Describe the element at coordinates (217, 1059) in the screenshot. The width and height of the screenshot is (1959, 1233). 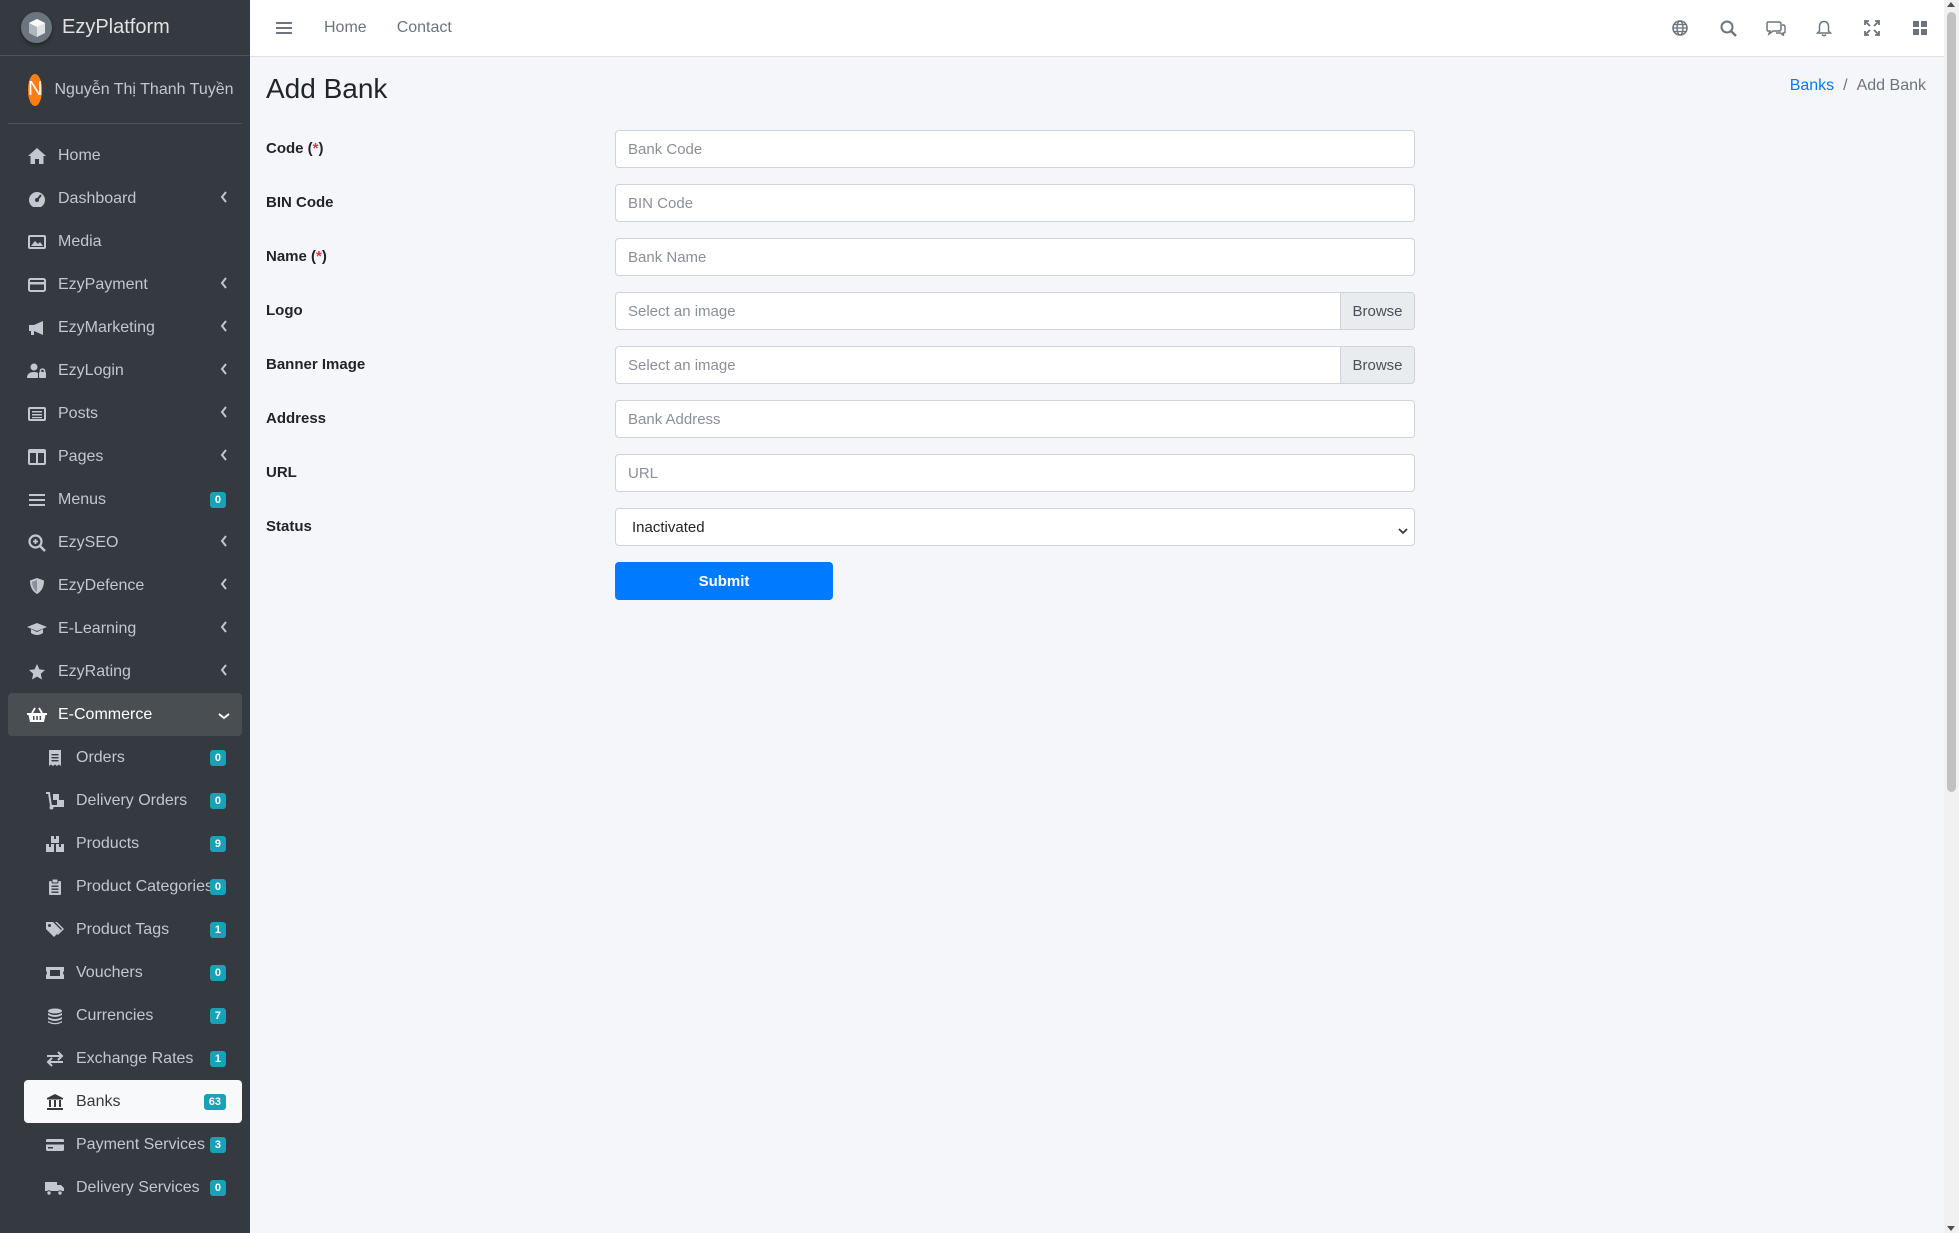
I see `count-badge: 1` at that location.